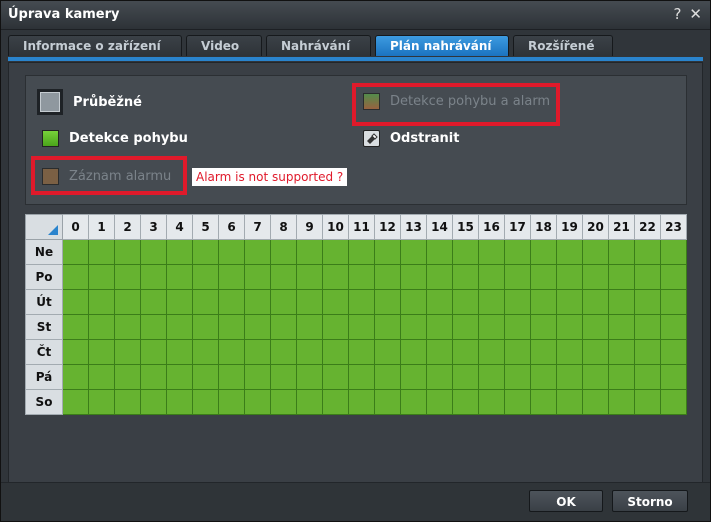 Image resolution: width=711 pixels, height=522 pixels. I want to click on hour-header: 0, so click(75, 227).